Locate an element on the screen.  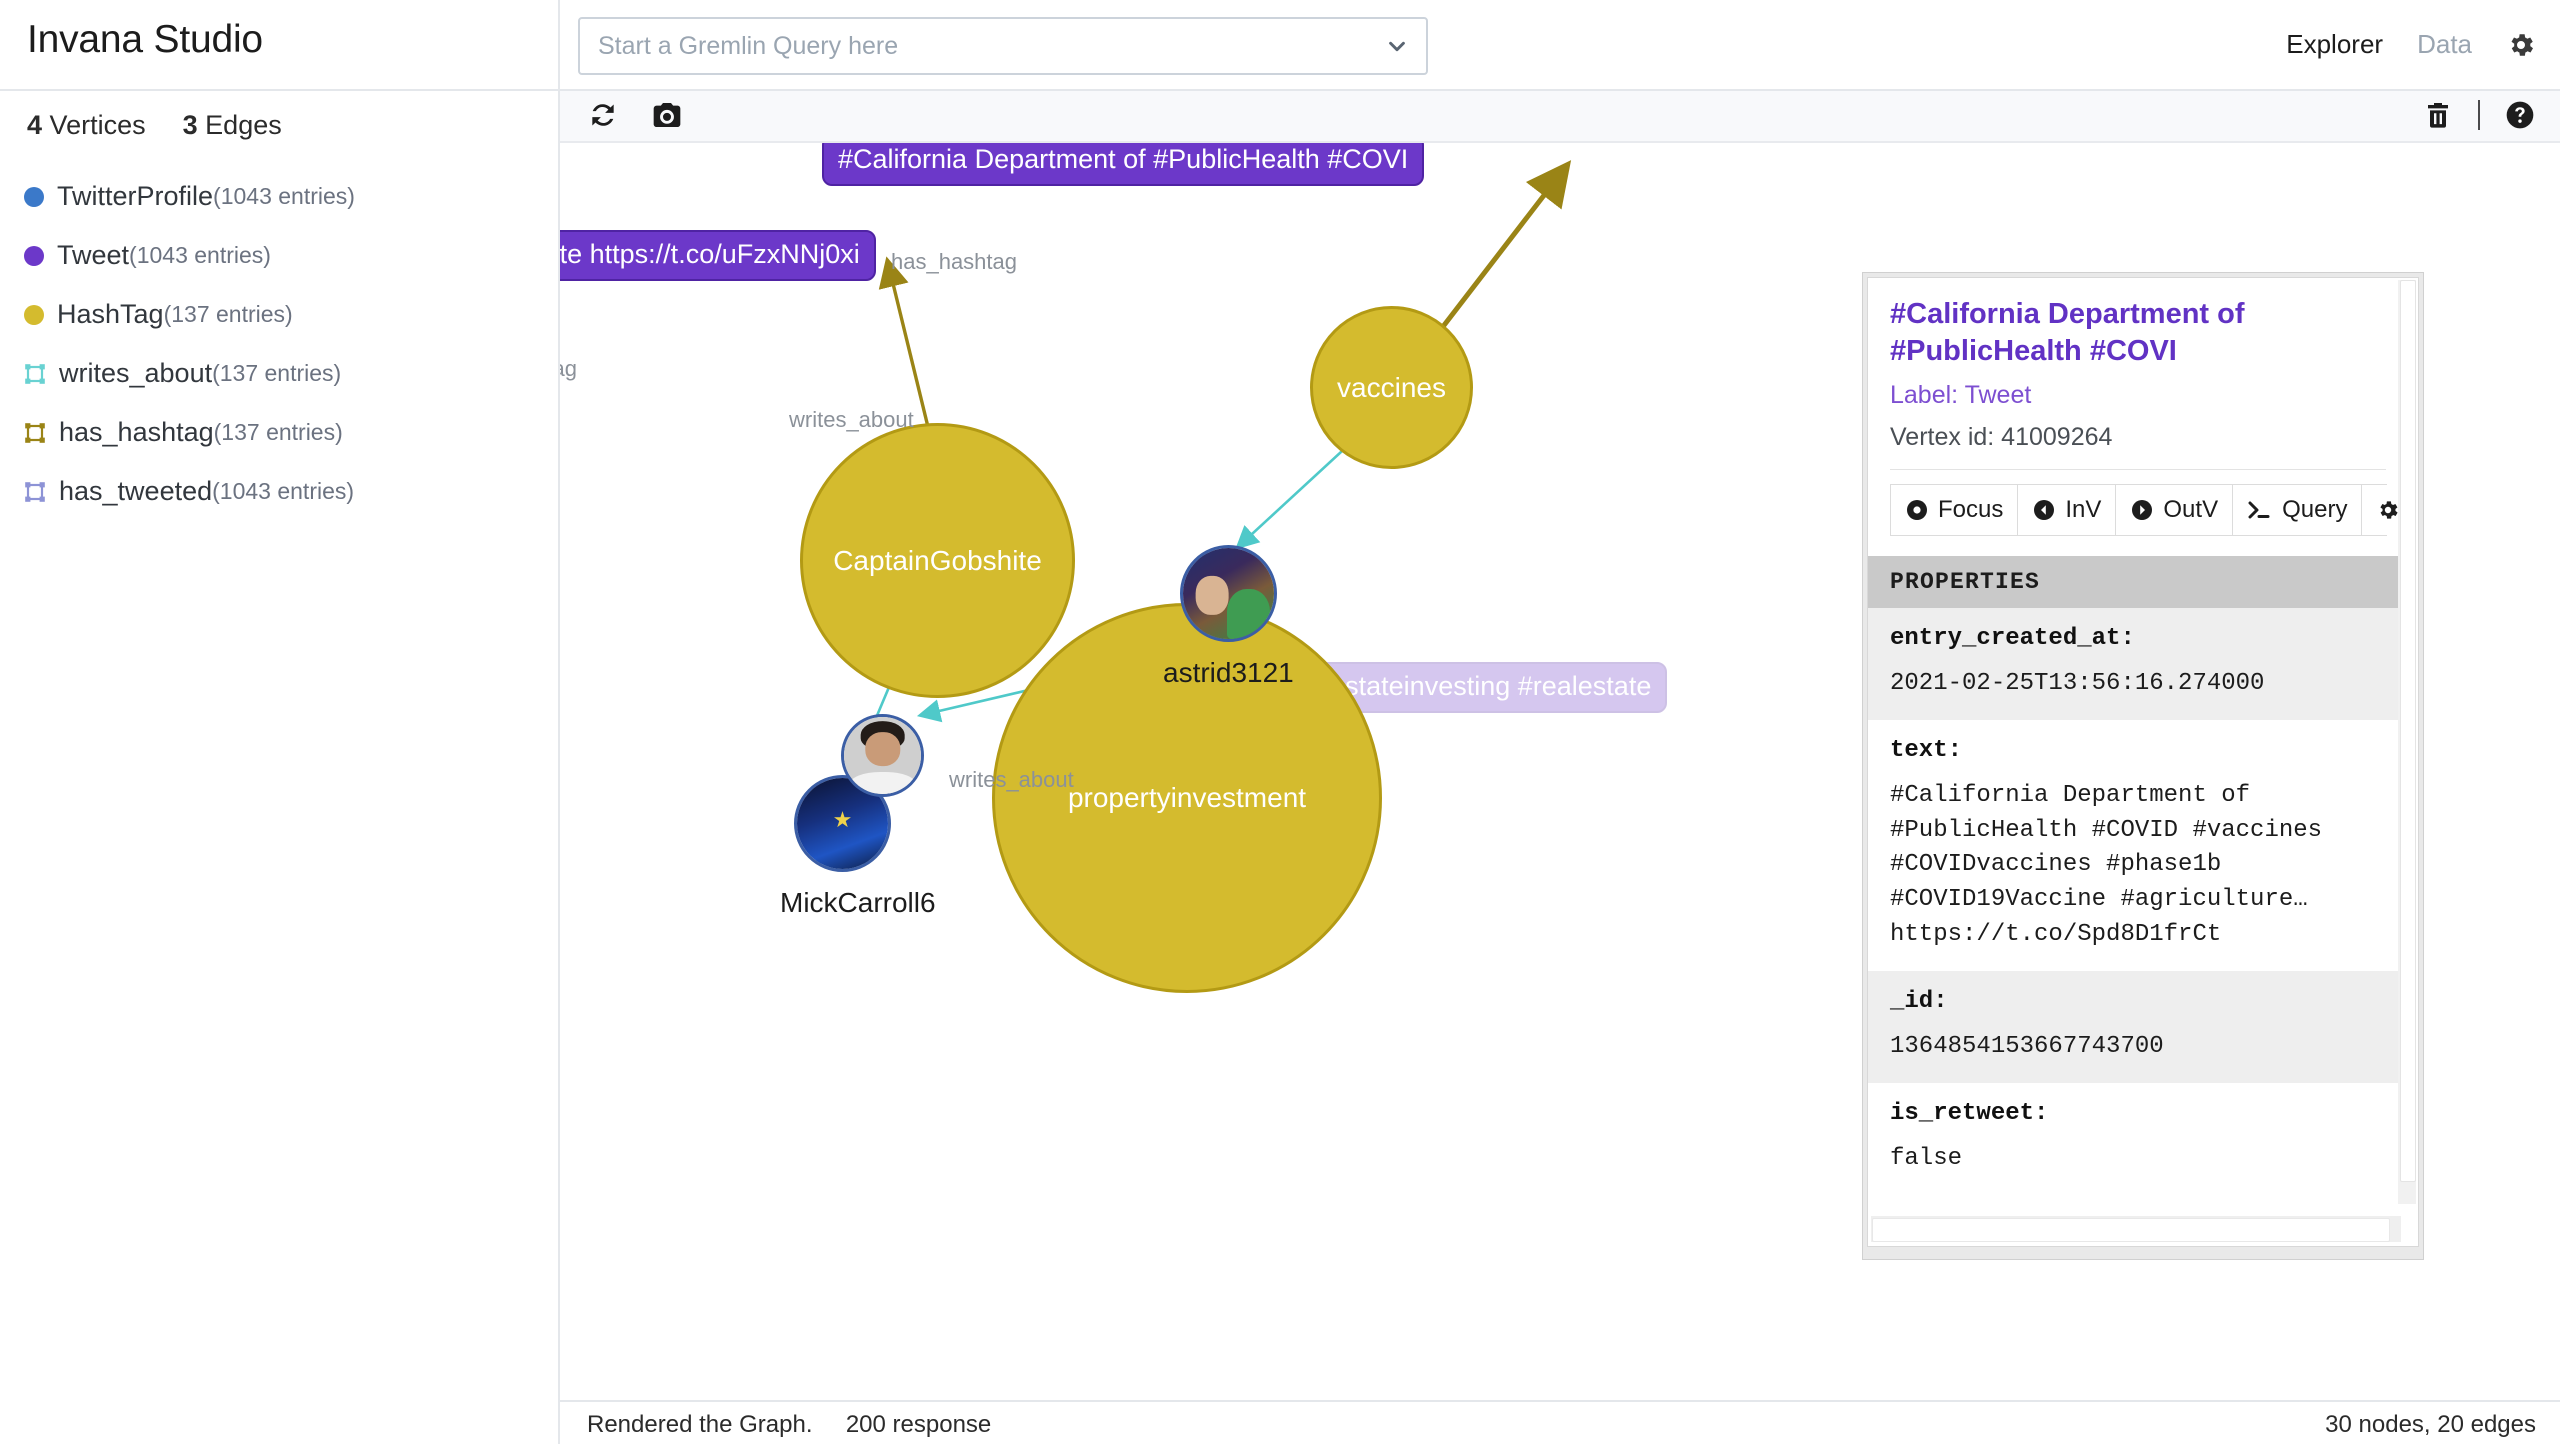
legend-label: has_hashtag is located at coordinates (136, 432).